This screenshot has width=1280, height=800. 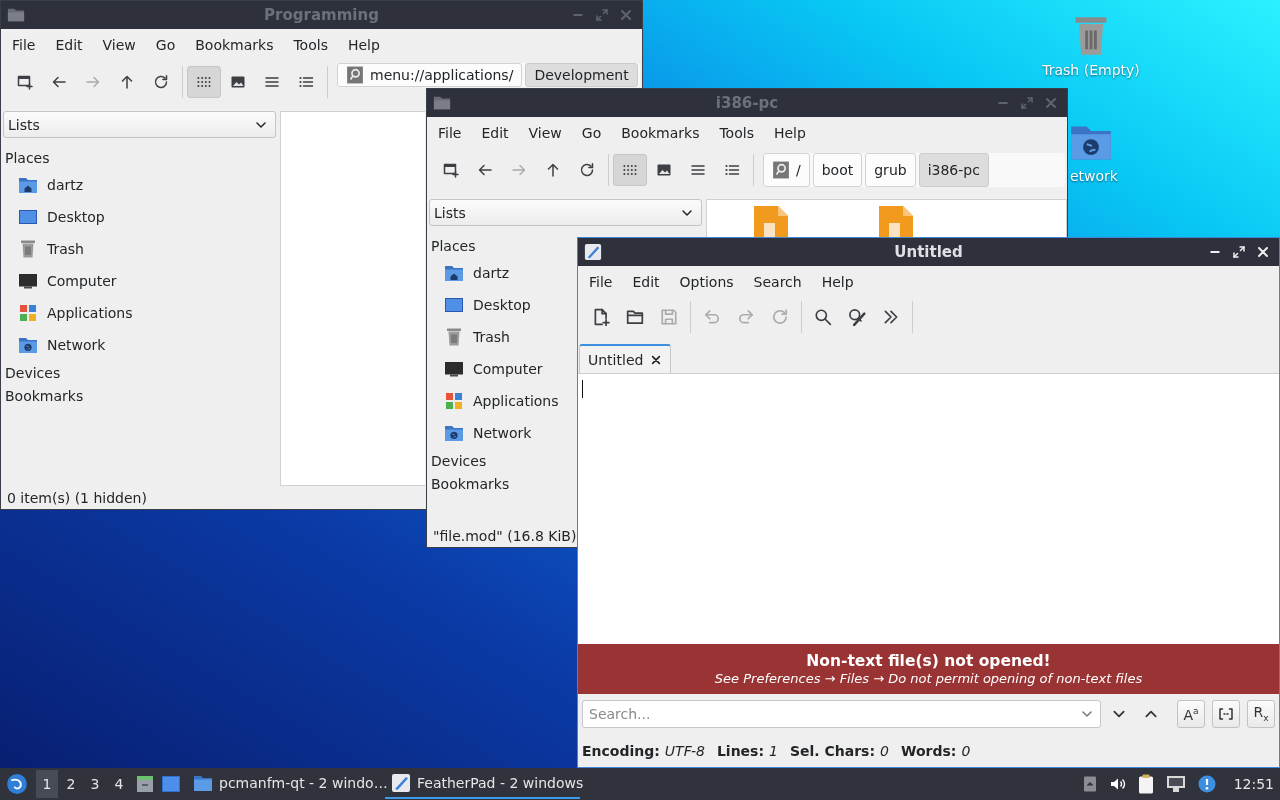 I want to click on right-arrow-icon, so click(x=93, y=82).